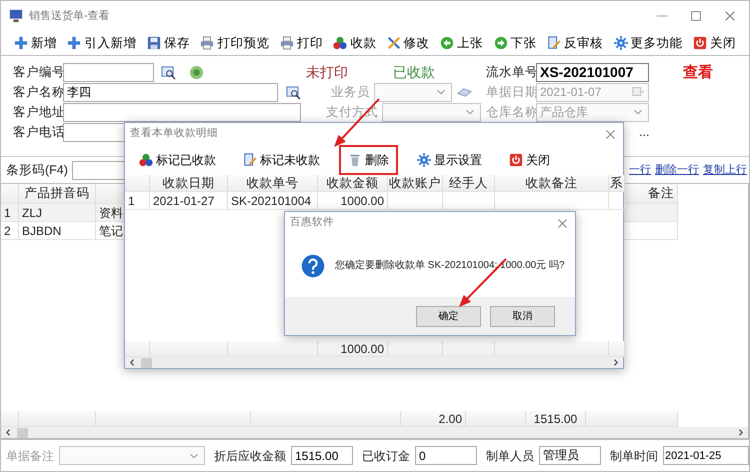  What do you see at coordinates (698, 72) in the screenshot?
I see `mode-label: 查看` at bounding box center [698, 72].